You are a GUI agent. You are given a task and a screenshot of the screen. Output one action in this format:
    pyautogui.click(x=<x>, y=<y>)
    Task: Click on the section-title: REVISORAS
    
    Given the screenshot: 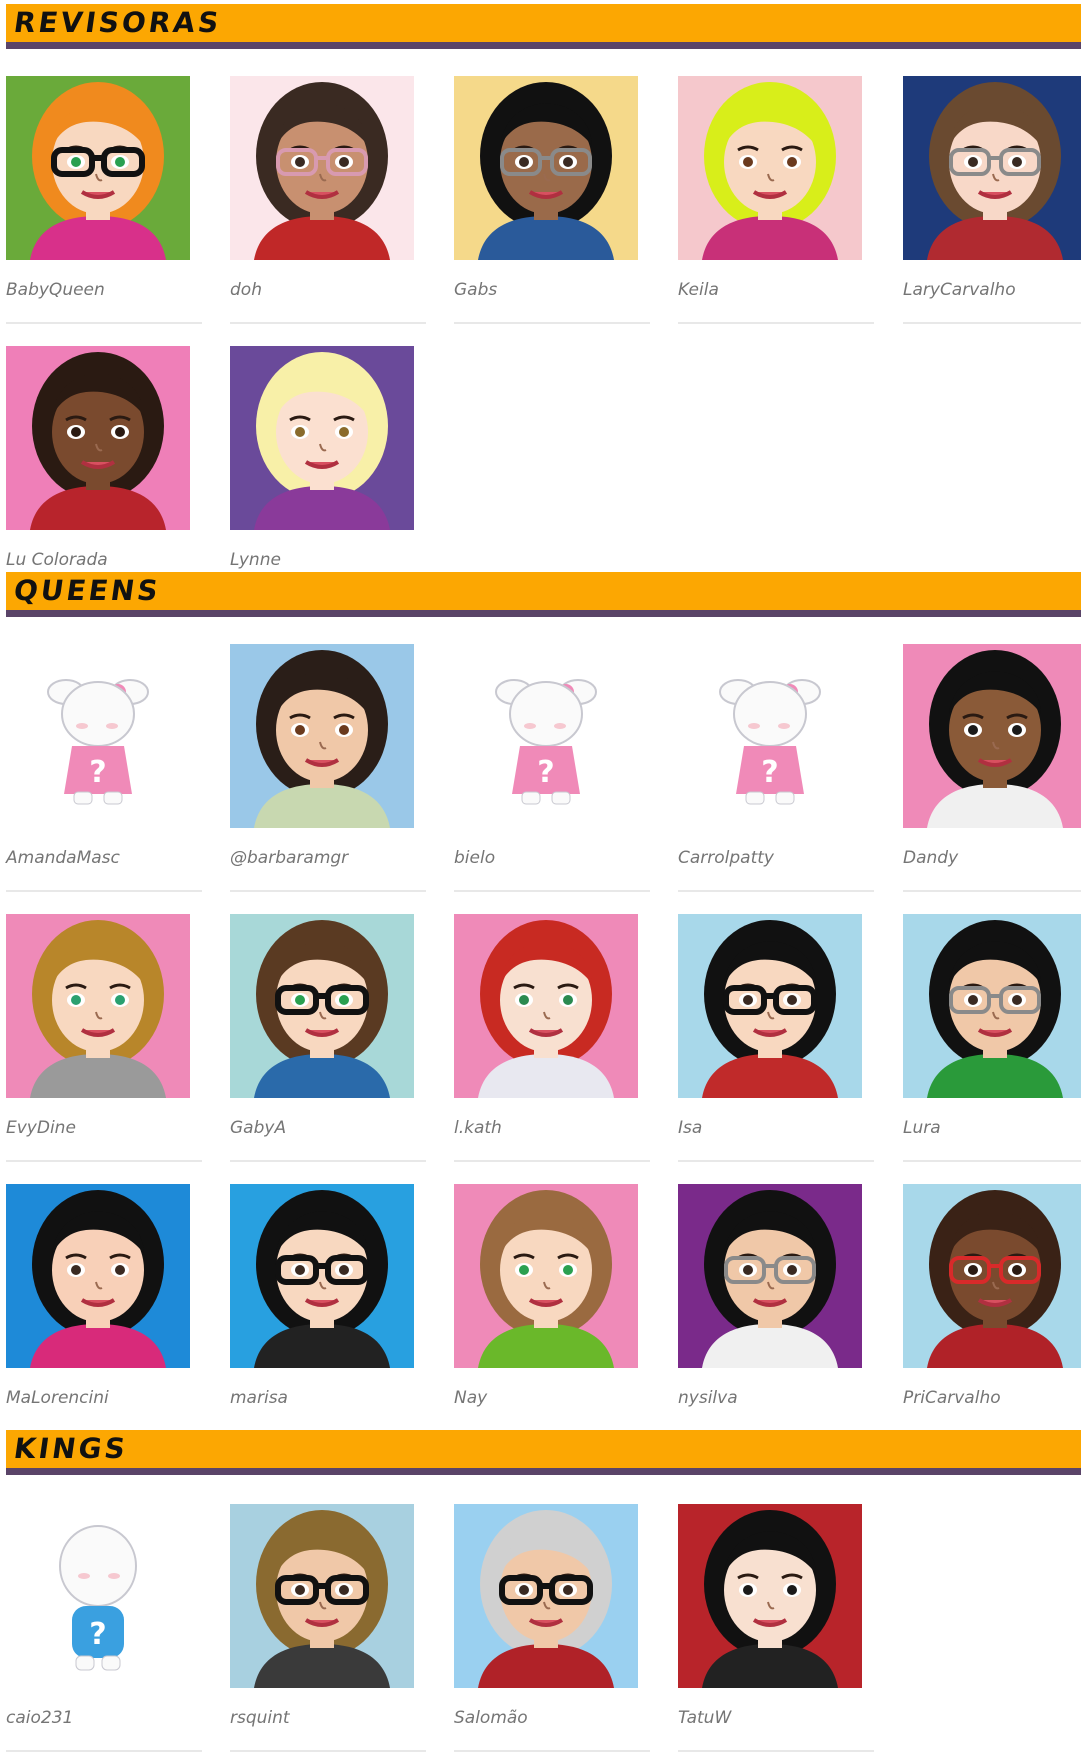 What is the action you would take?
    pyautogui.click(x=117, y=22)
    